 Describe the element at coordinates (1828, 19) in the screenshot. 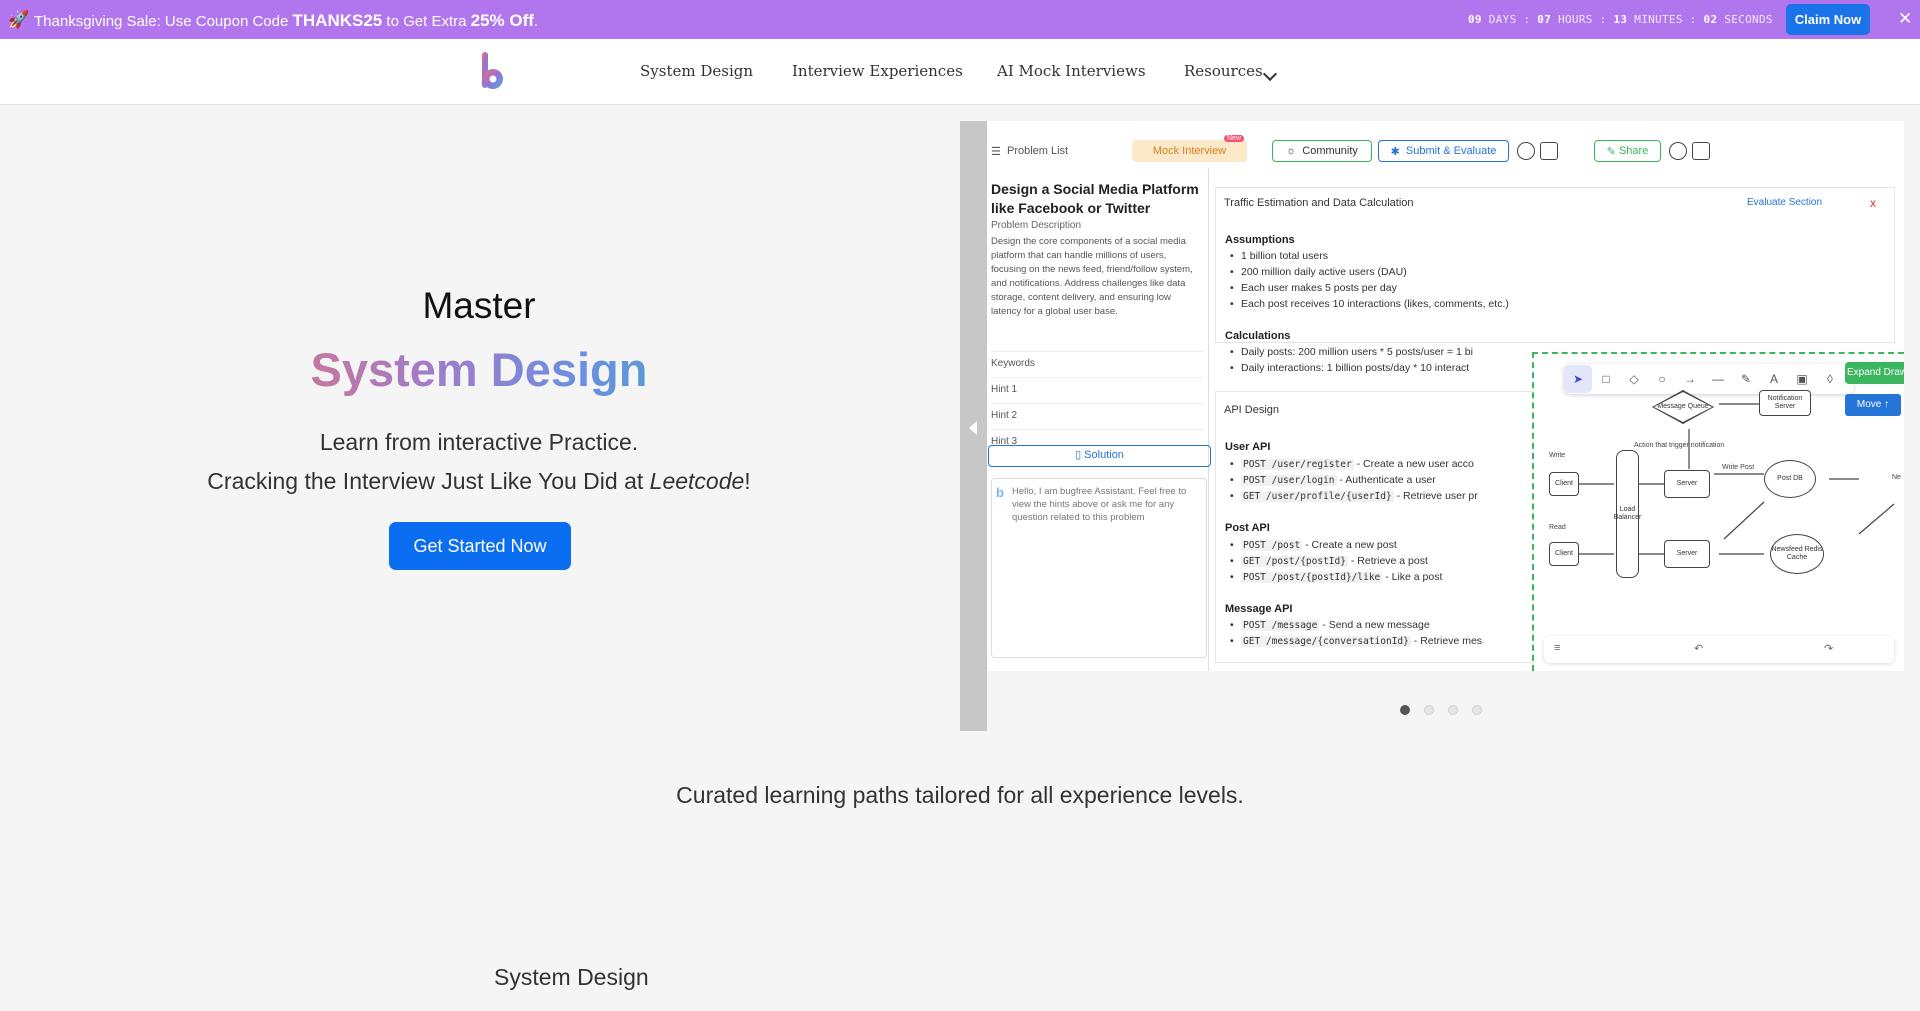

I see `claim-now-button: Claim Now` at that location.